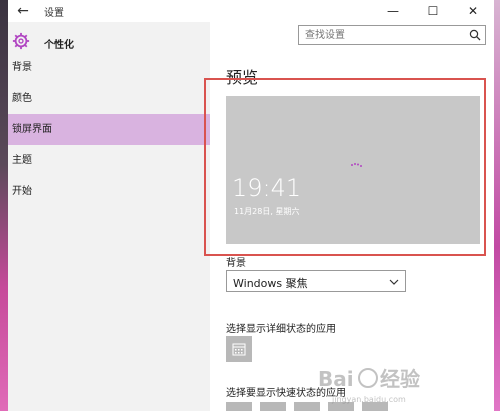  What do you see at coordinates (267, 188) in the screenshot?
I see `preview-clock-time: 19:41` at bounding box center [267, 188].